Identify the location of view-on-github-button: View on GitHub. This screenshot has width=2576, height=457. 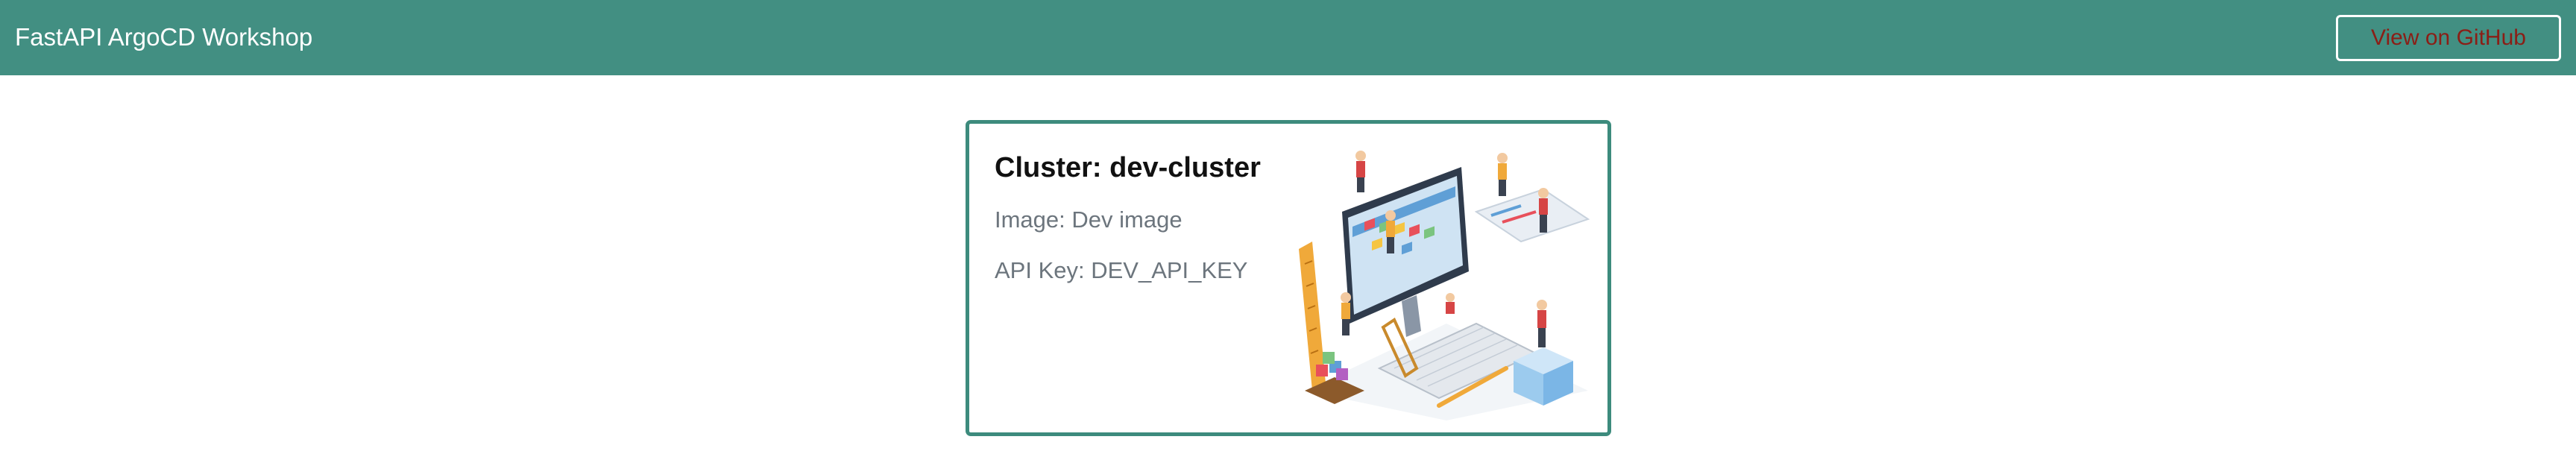
(2448, 38).